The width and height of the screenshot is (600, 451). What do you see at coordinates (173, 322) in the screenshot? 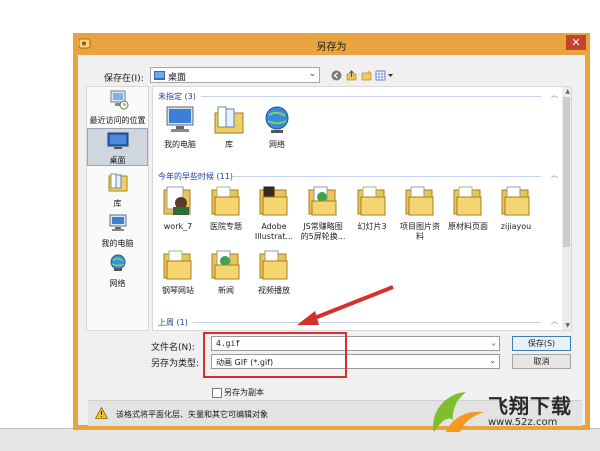
I see `group-header-last-week: 上周 (1)` at bounding box center [173, 322].